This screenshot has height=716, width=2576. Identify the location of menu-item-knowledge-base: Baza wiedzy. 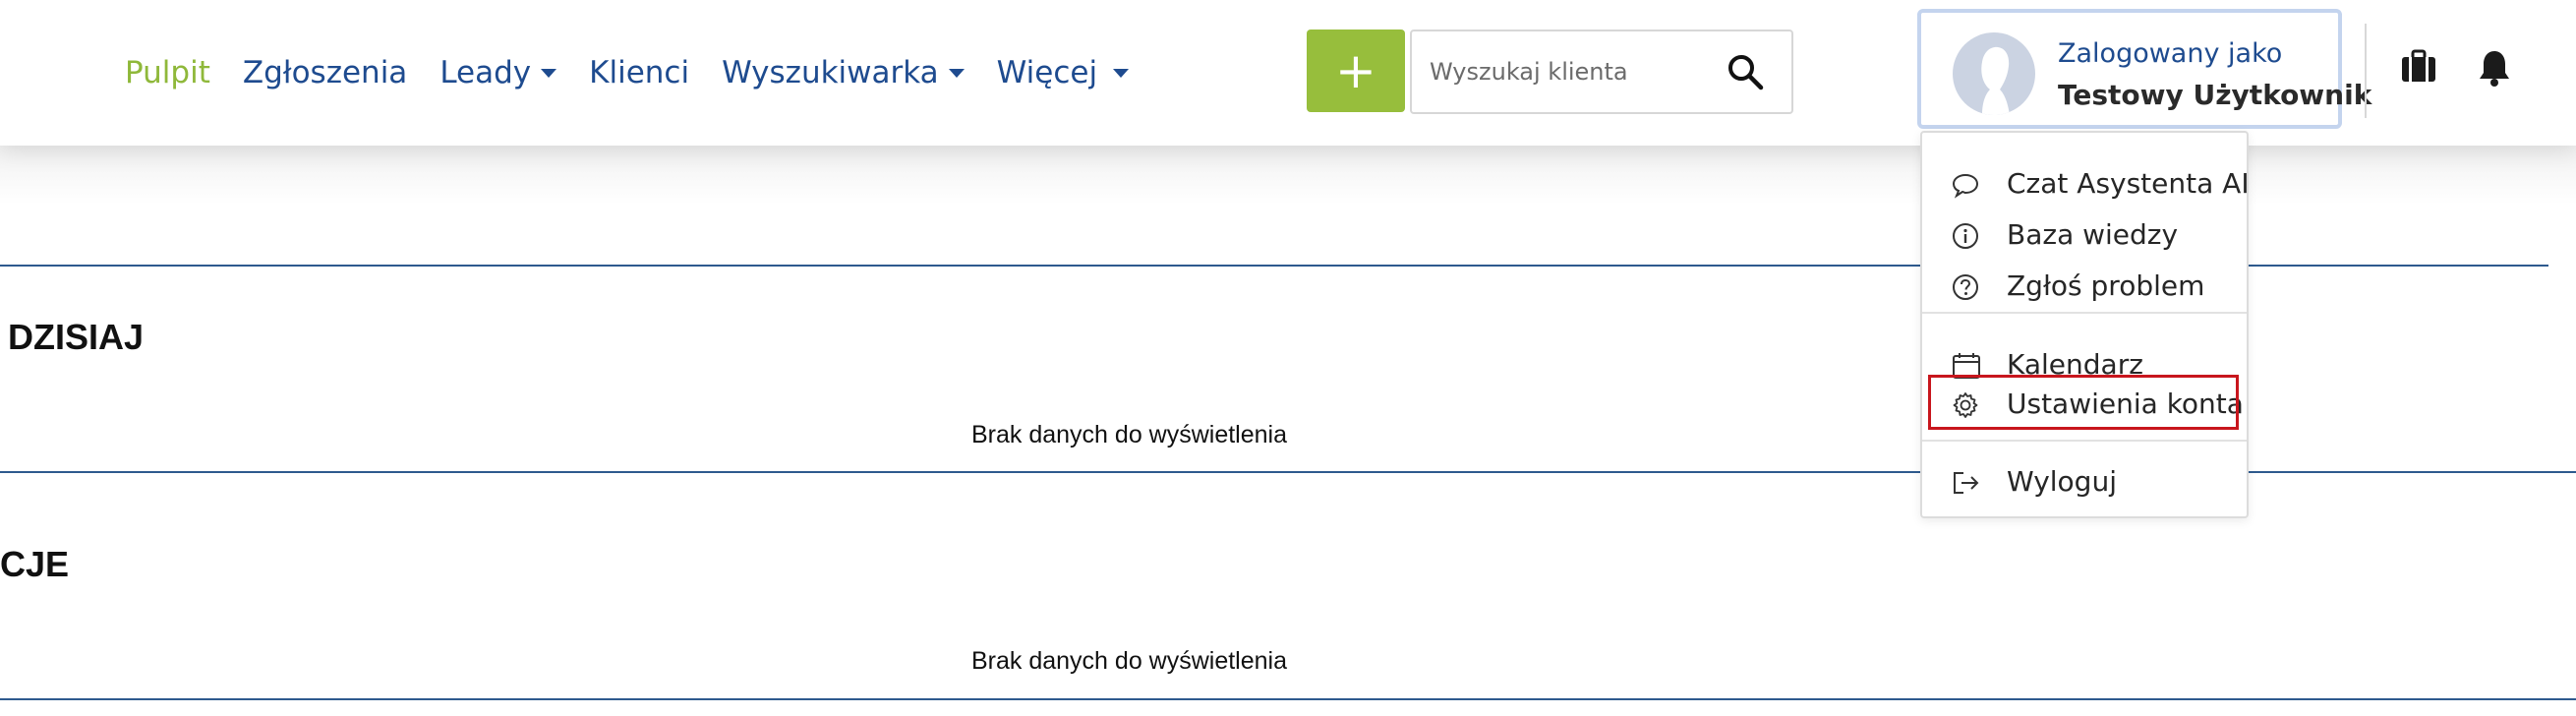
(2084, 234).